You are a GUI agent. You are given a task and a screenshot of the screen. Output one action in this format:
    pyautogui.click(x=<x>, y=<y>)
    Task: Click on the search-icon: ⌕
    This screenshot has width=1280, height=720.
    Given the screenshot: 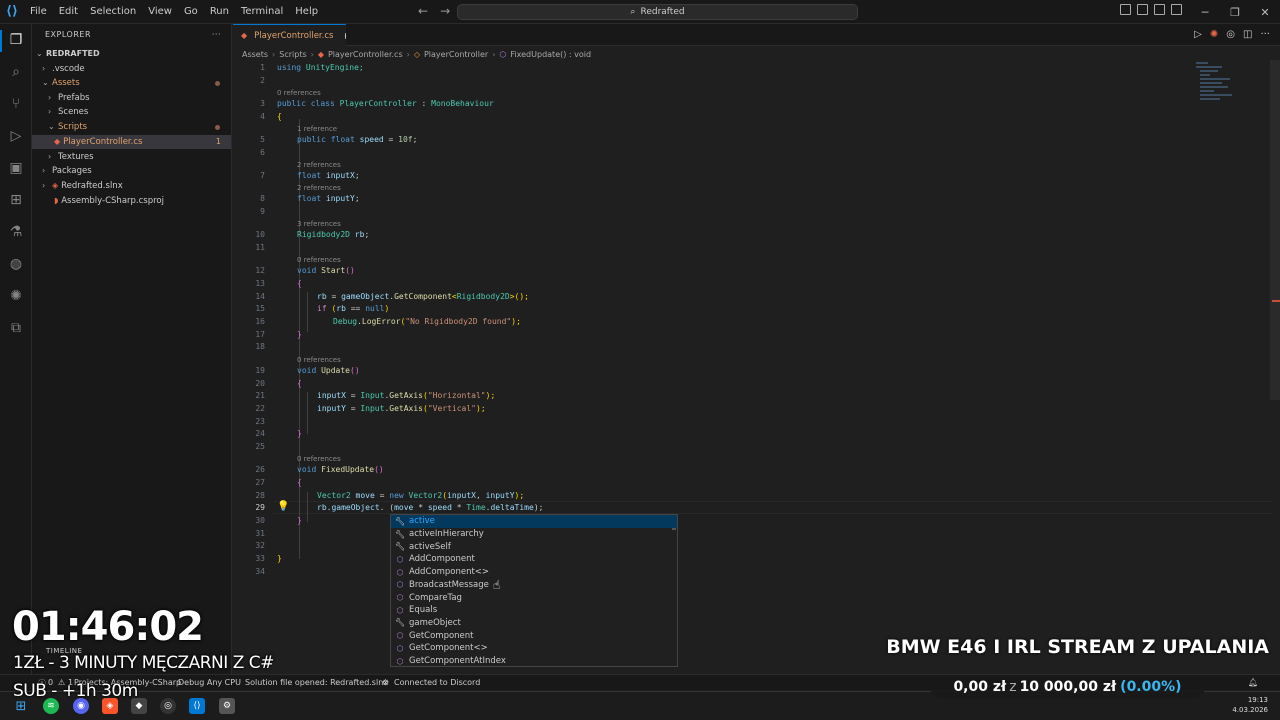 What is the action you would take?
    pyautogui.click(x=16, y=72)
    